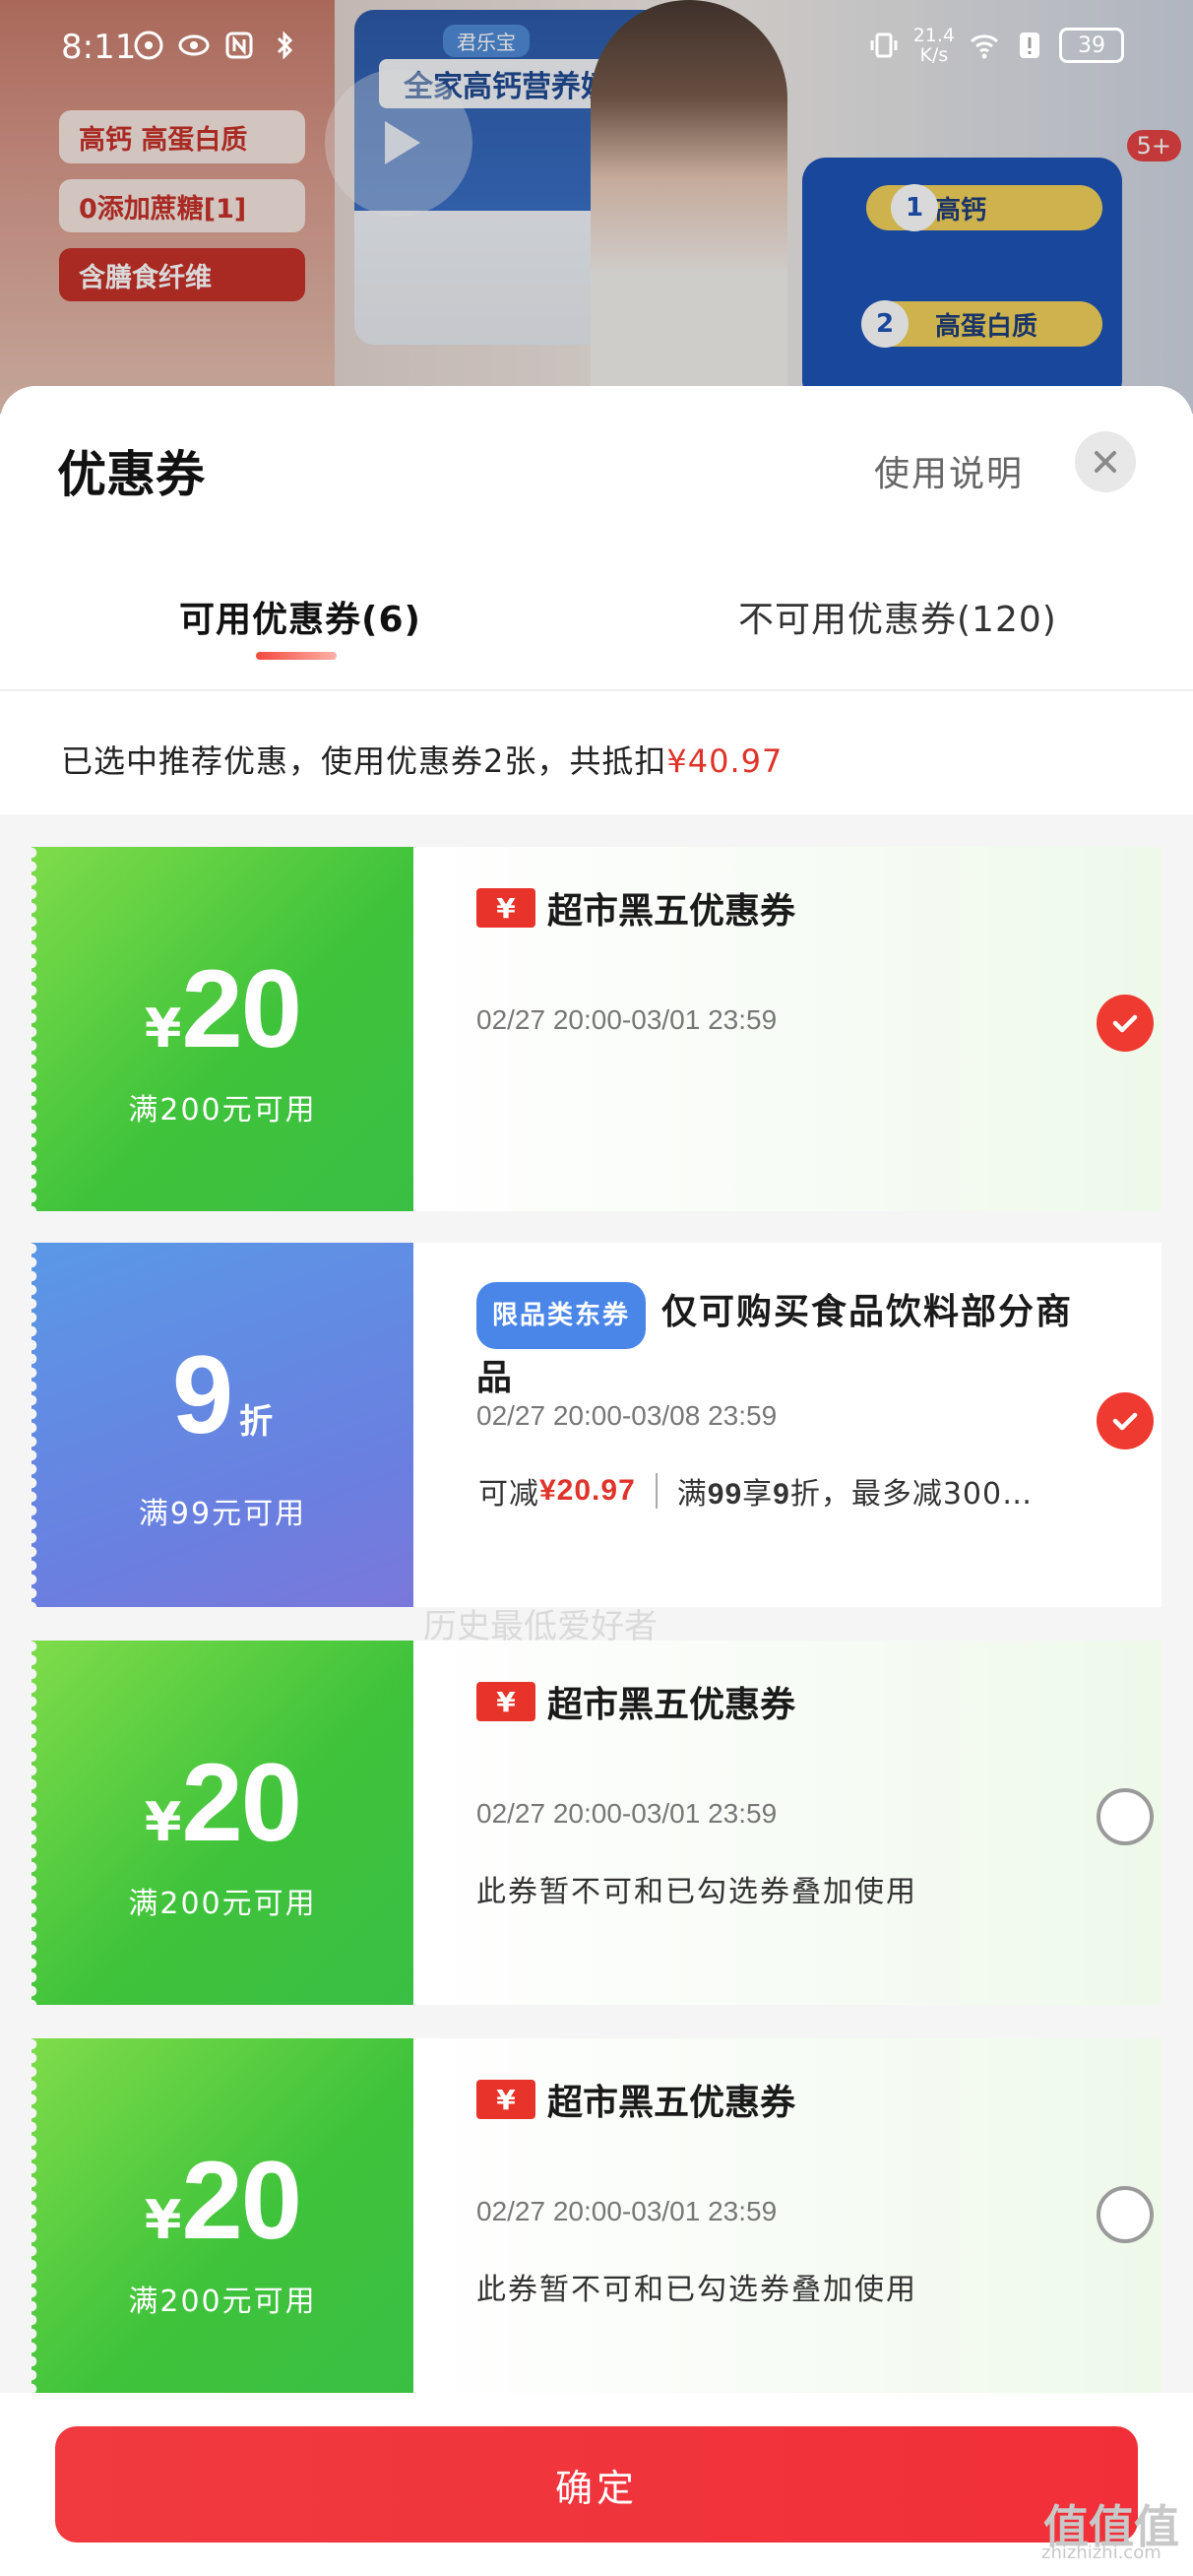  I want to click on watermark: 历史最低爱好者, so click(540, 1626).